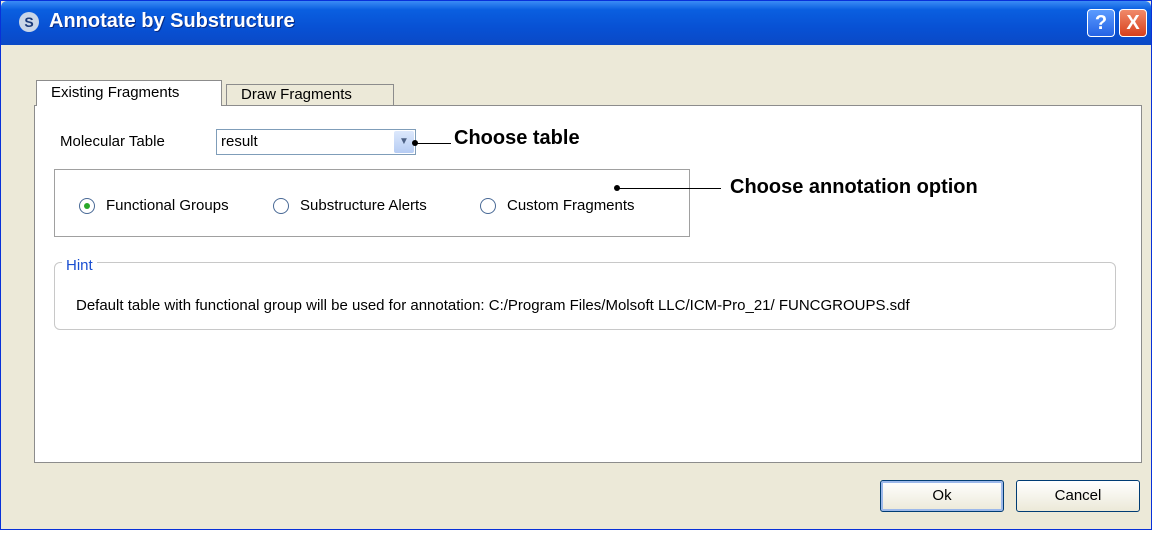  I want to click on title-bar: S Annotate by Substructure ? X, so click(576, 23).